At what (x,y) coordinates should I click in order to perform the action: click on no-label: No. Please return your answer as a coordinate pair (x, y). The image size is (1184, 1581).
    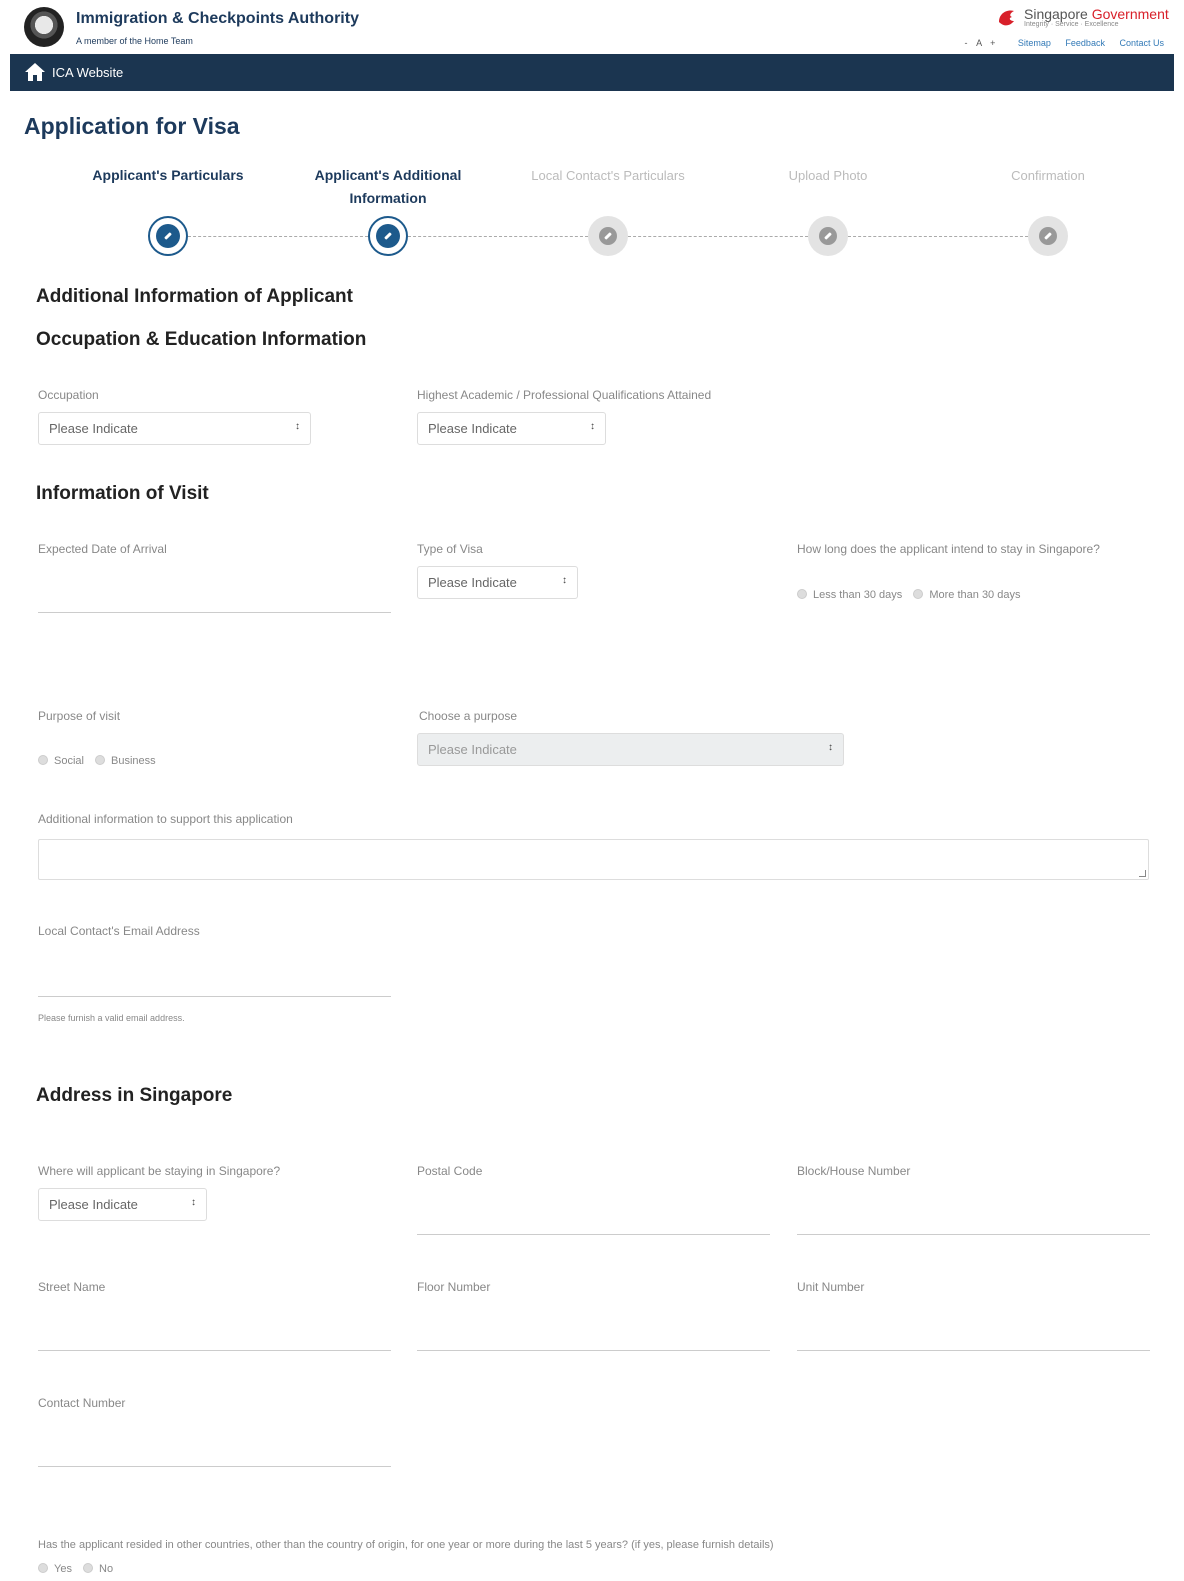
    Looking at the image, I should click on (106, 1569).